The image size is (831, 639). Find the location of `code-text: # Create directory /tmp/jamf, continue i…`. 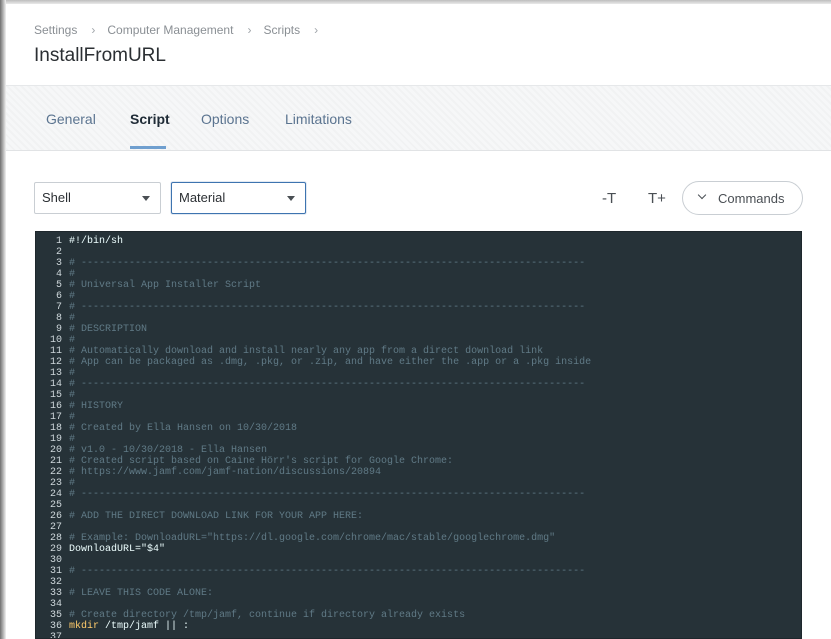

code-text: # Create directory /tmp/jamf, continue i… is located at coordinates (267, 615).